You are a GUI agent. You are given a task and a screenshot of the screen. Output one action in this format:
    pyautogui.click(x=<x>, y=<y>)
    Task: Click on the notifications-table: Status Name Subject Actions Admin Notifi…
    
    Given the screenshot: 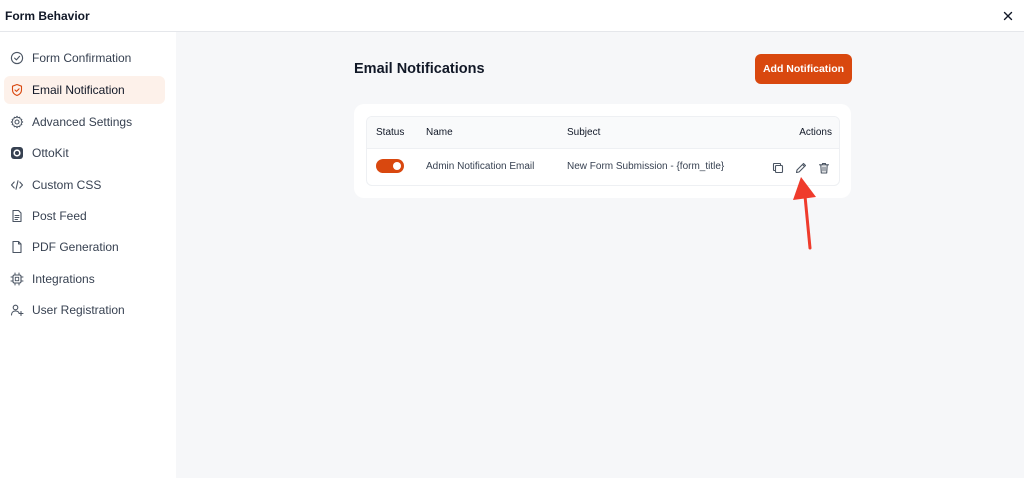 What is the action you would take?
    pyautogui.click(x=603, y=151)
    